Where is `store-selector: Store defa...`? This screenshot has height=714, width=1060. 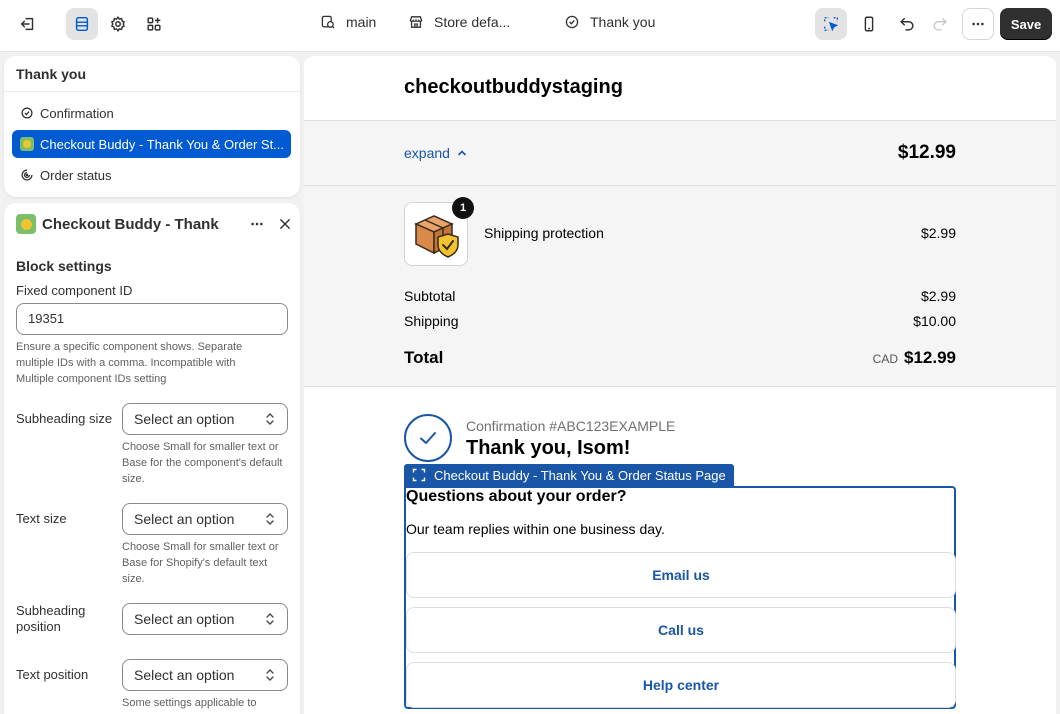 store-selector: Store defa... is located at coordinates (459, 22).